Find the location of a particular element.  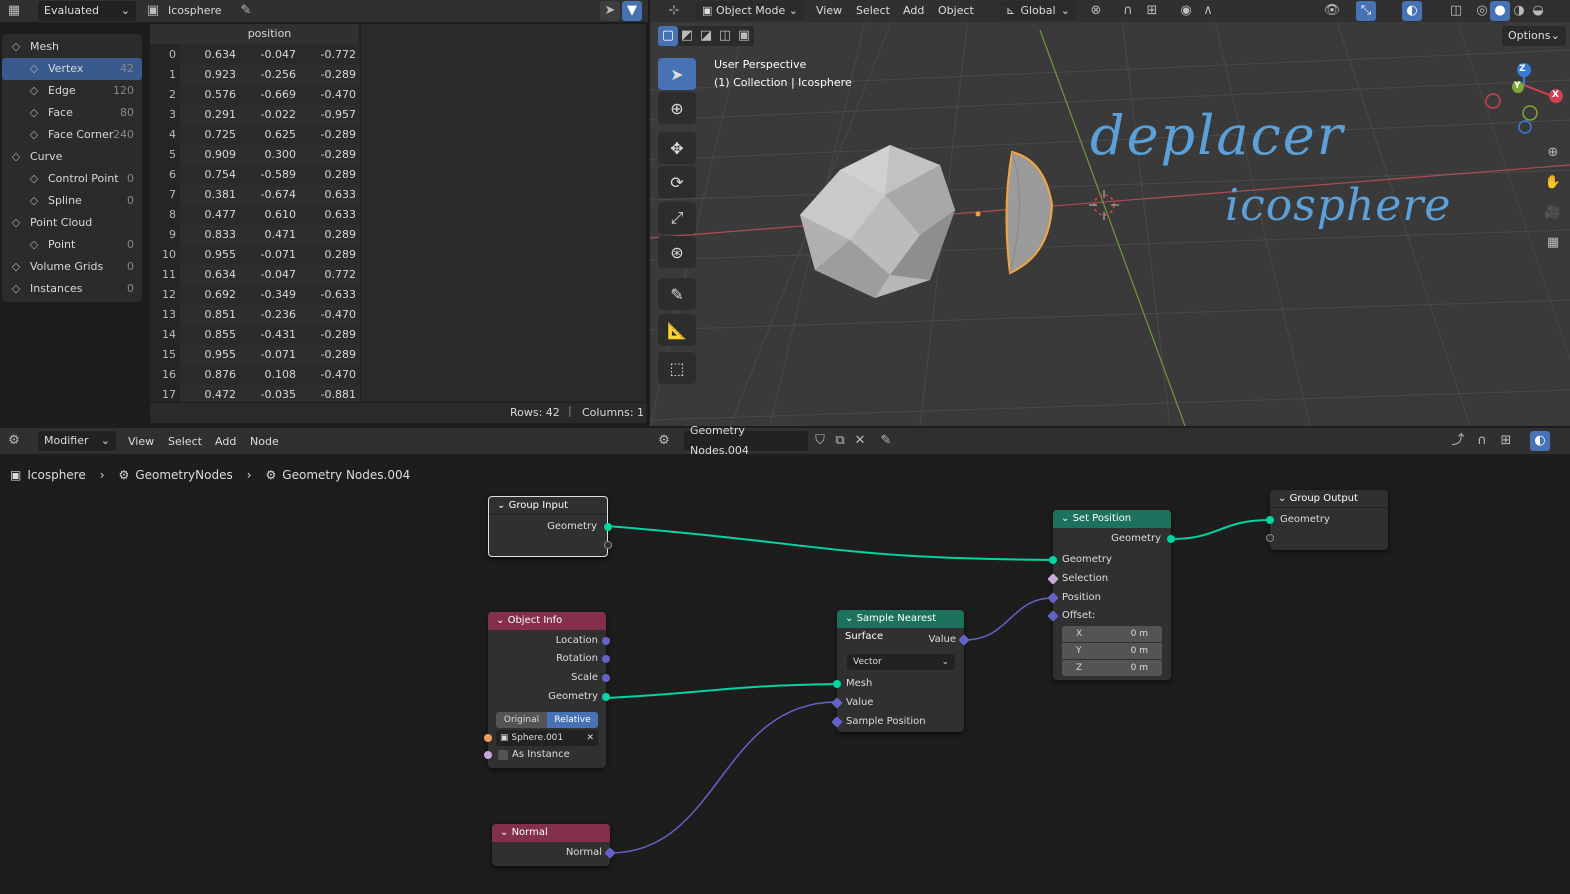

gizmo-z-label: Z is located at coordinates (1522, 69).